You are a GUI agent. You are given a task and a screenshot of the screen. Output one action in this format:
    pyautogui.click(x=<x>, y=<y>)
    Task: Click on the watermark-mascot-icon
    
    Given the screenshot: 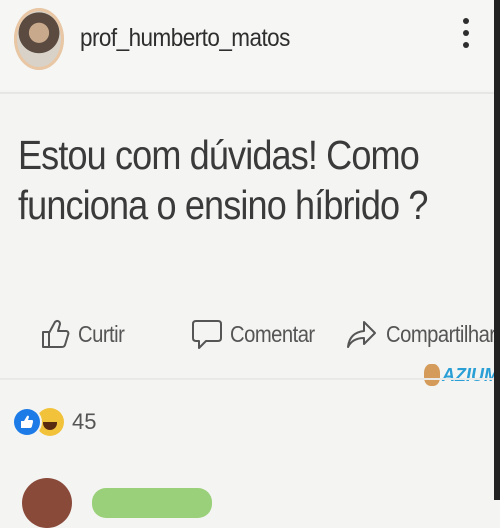 What is the action you would take?
    pyautogui.click(x=432, y=375)
    